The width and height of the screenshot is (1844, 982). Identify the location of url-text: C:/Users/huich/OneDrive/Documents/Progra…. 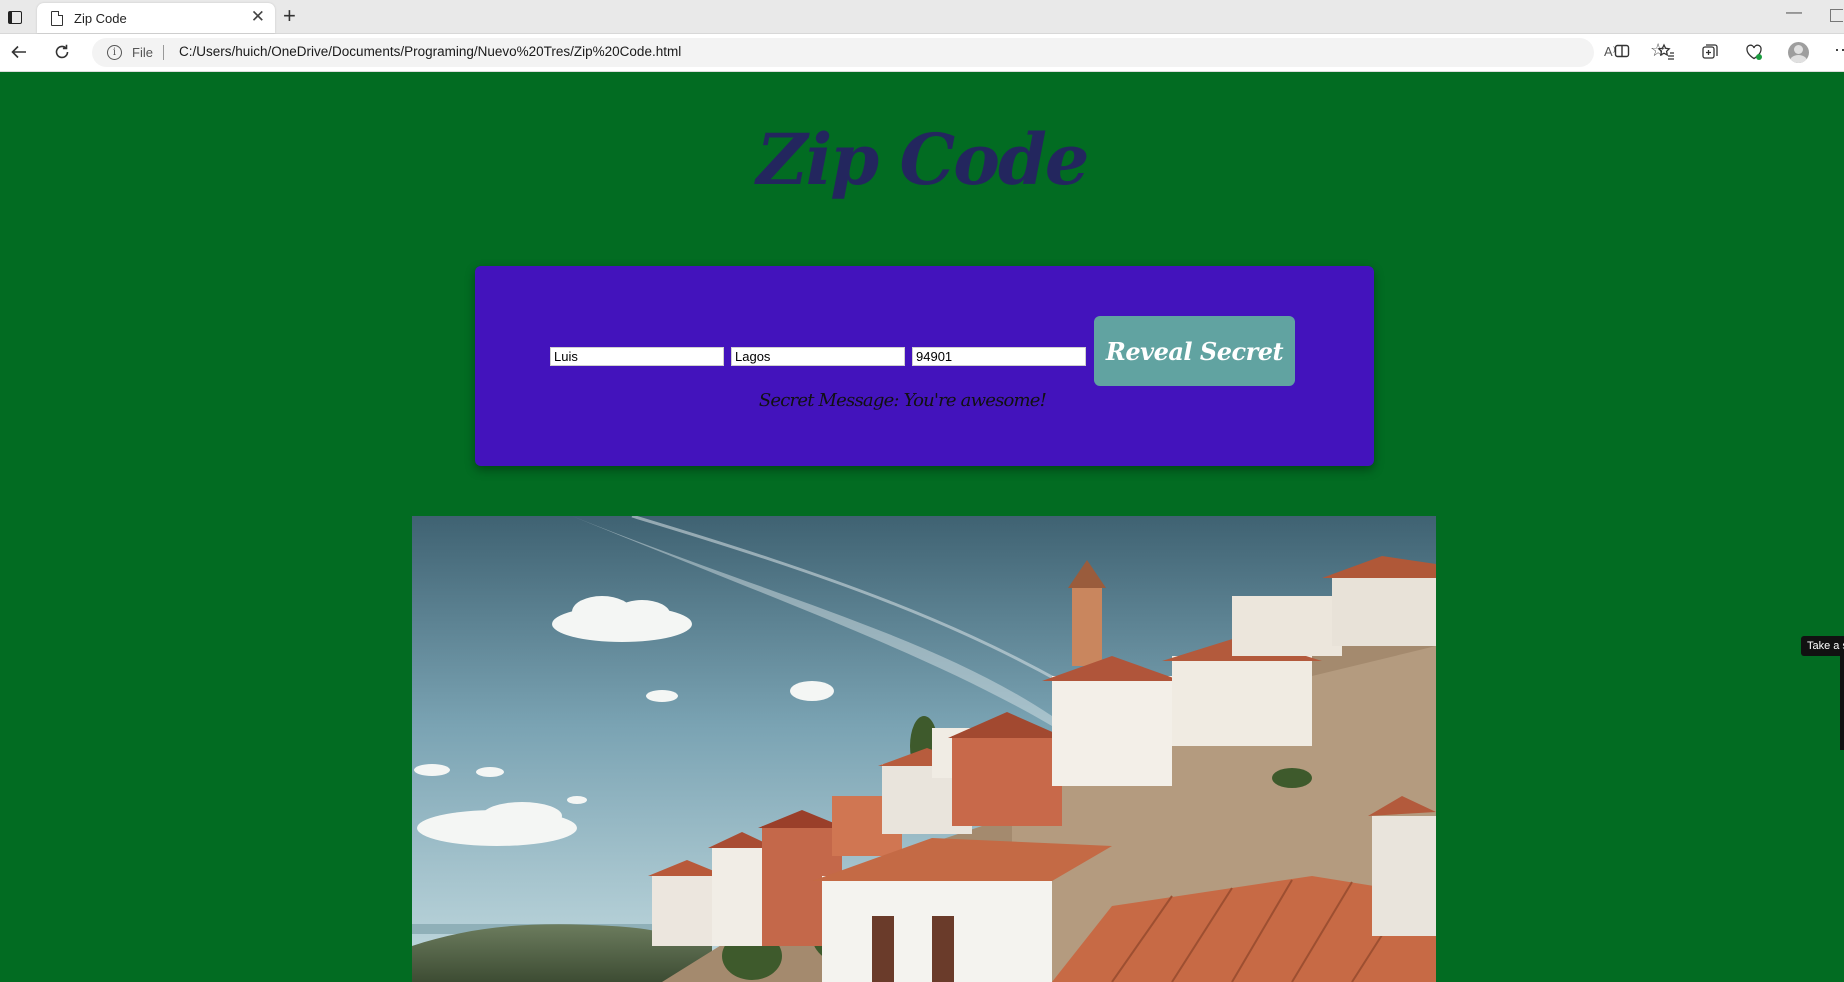
(430, 51).